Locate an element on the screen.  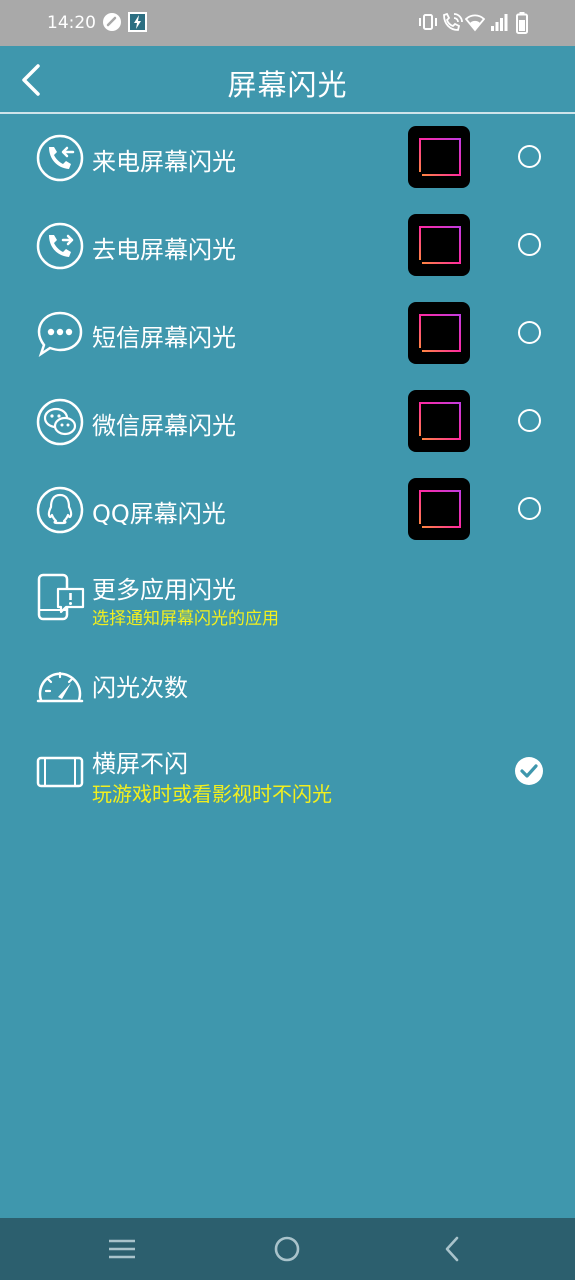
flash-count-label: 闪光次数 is located at coordinates (140, 688).